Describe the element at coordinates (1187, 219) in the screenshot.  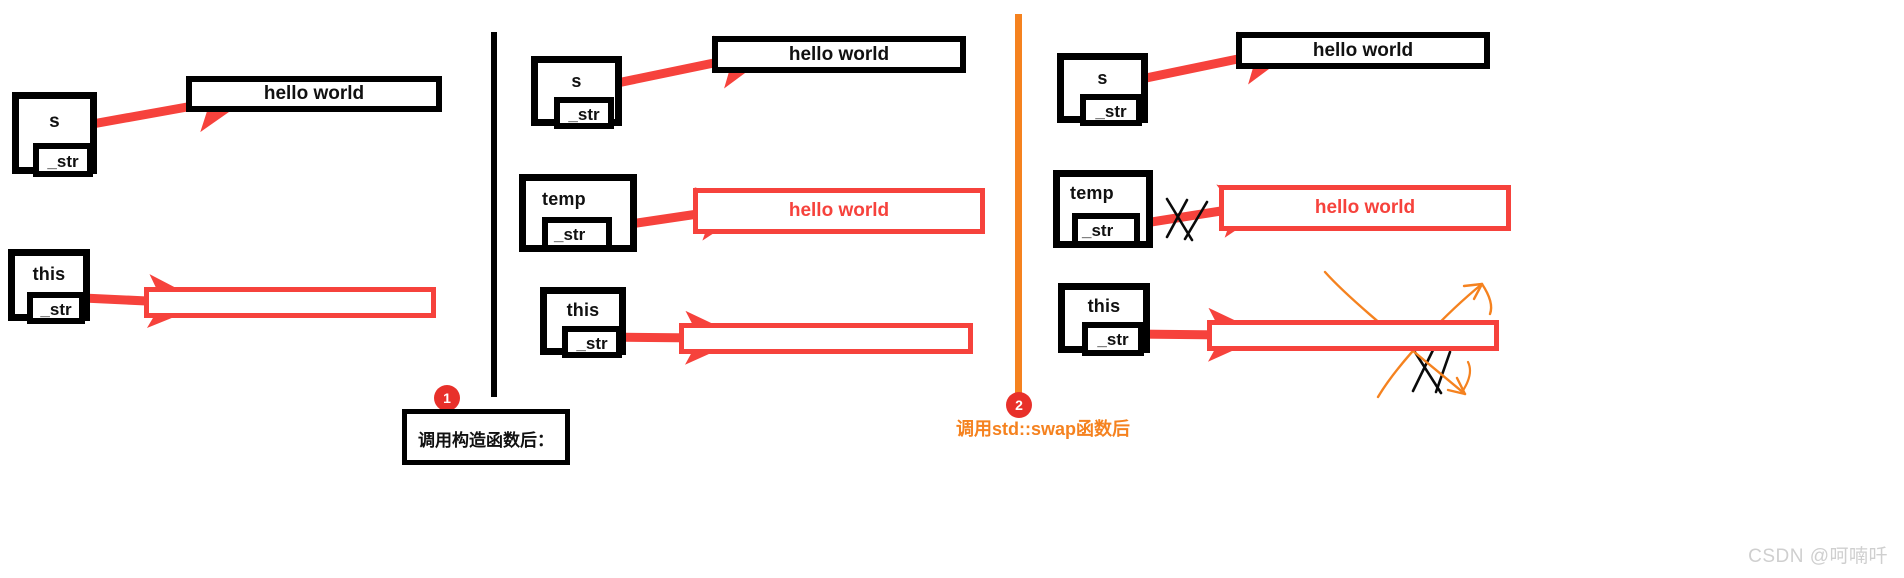
I see `cross-out-temp-arrow-x-icon` at that location.